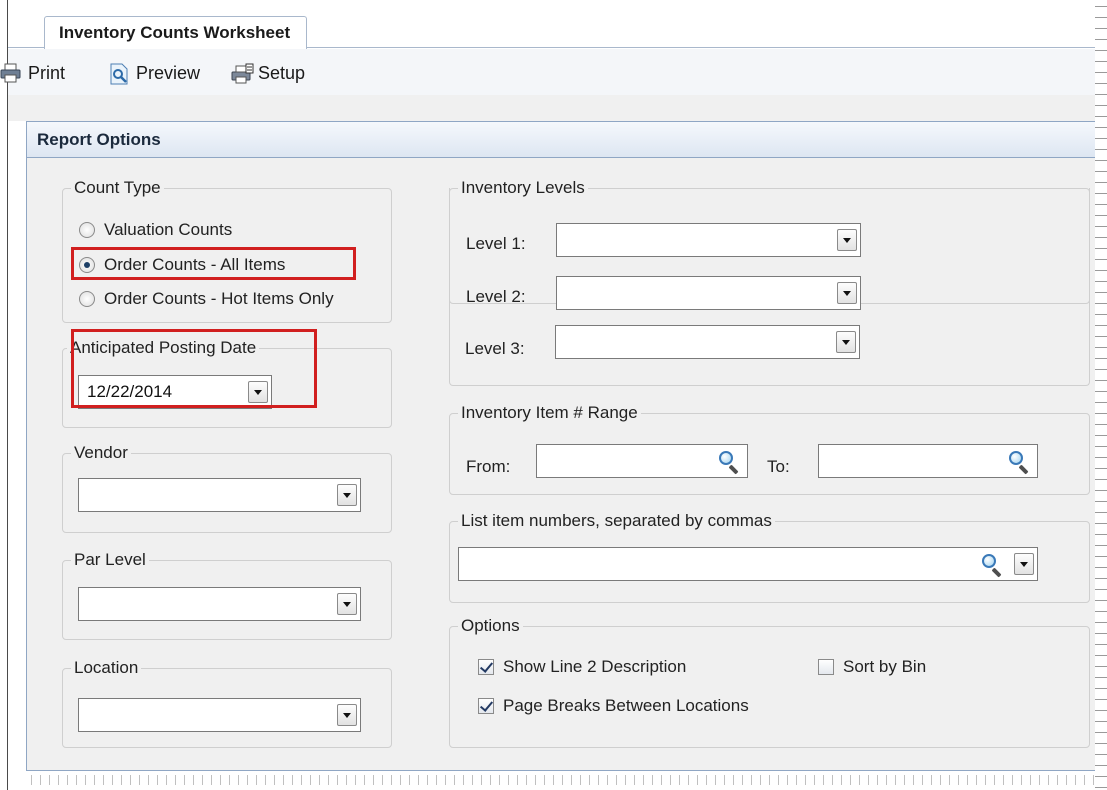 The image size is (1107, 790). What do you see at coordinates (928, 461) in the screenshot?
I see `to-input` at bounding box center [928, 461].